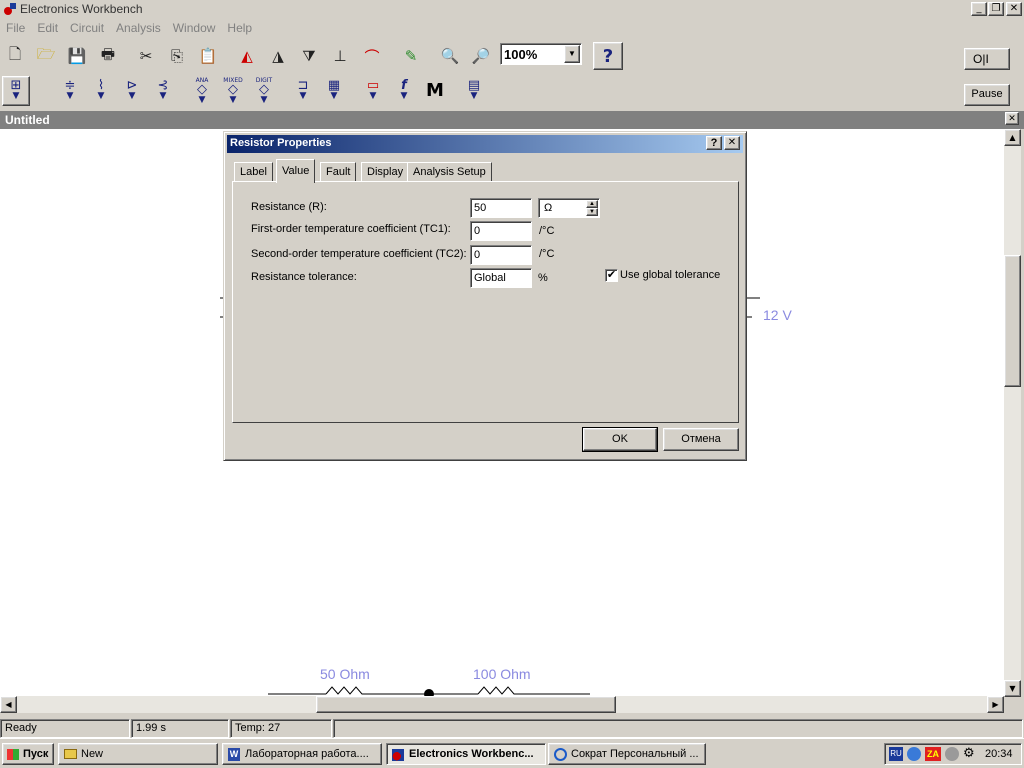  Describe the element at coordinates (620, 439) in the screenshot. I see `ok-button: OK` at that location.